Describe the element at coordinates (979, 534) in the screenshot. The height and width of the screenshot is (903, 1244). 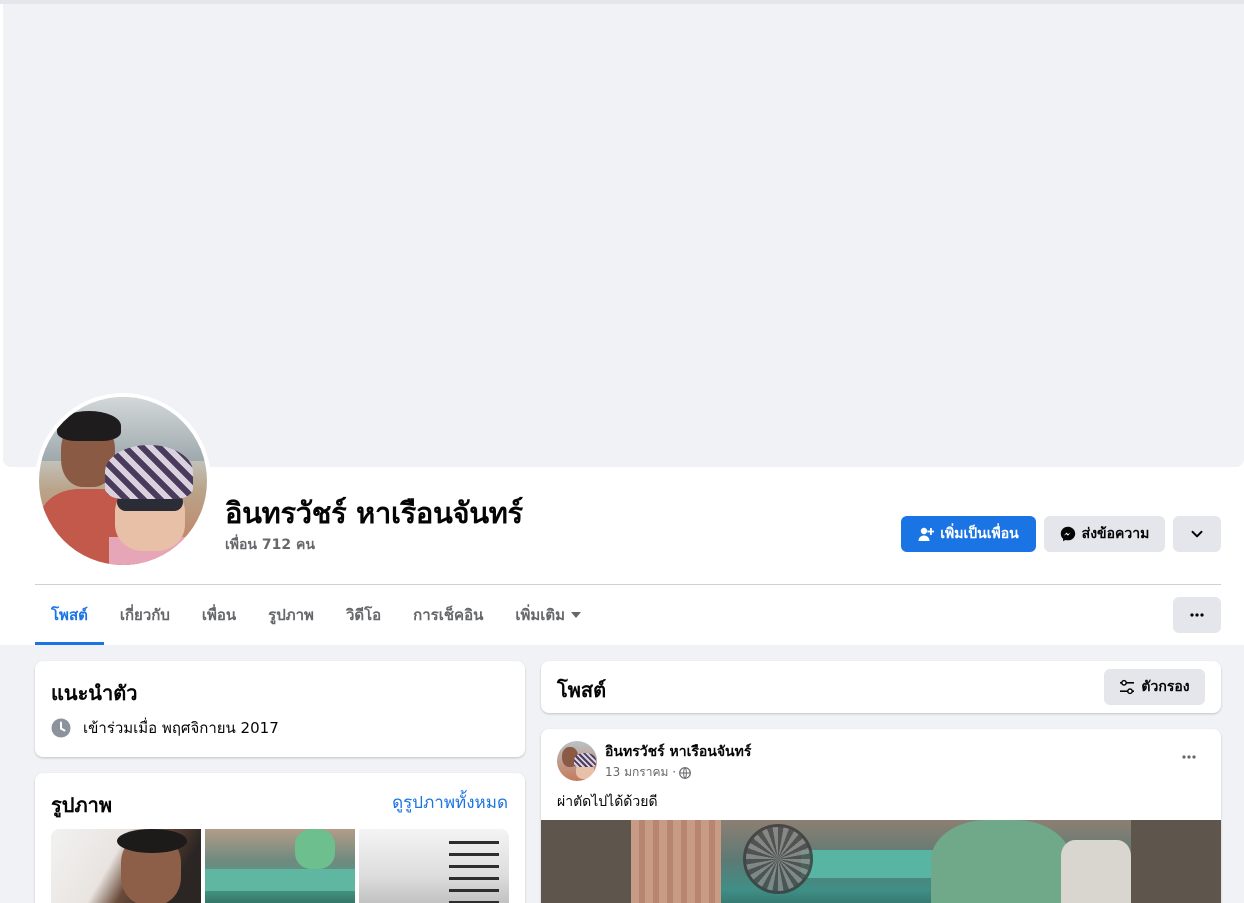
I see `add-friend-label: เพิ่มเป็นเพื่อน` at that location.